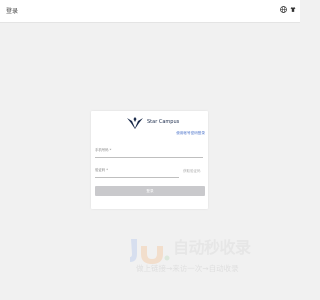 This screenshot has height=300, width=320. Describe the element at coordinates (150, 191) in the screenshot. I see `login-button: 登录` at that location.